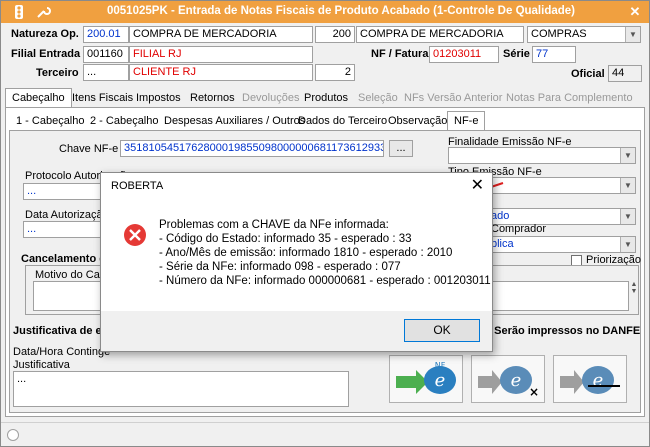 The width and height of the screenshot is (650, 447). Describe the element at coordinates (466, 121) in the screenshot. I see `tab-nfe: NF-e` at that location.